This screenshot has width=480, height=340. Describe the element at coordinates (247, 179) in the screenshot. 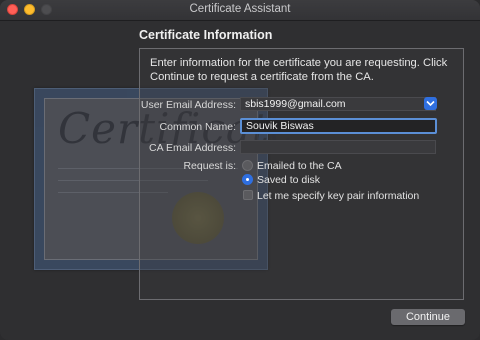

I see `saved-to-disk-radio` at that location.